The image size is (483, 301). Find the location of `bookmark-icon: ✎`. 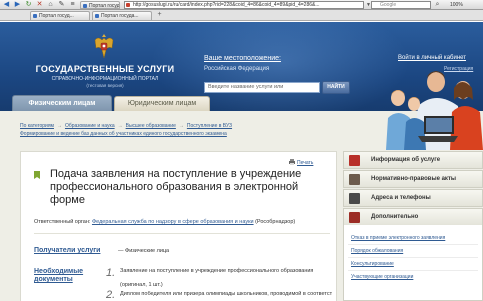

bookmark-icon: ✎ is located at coordinates (61, 5).